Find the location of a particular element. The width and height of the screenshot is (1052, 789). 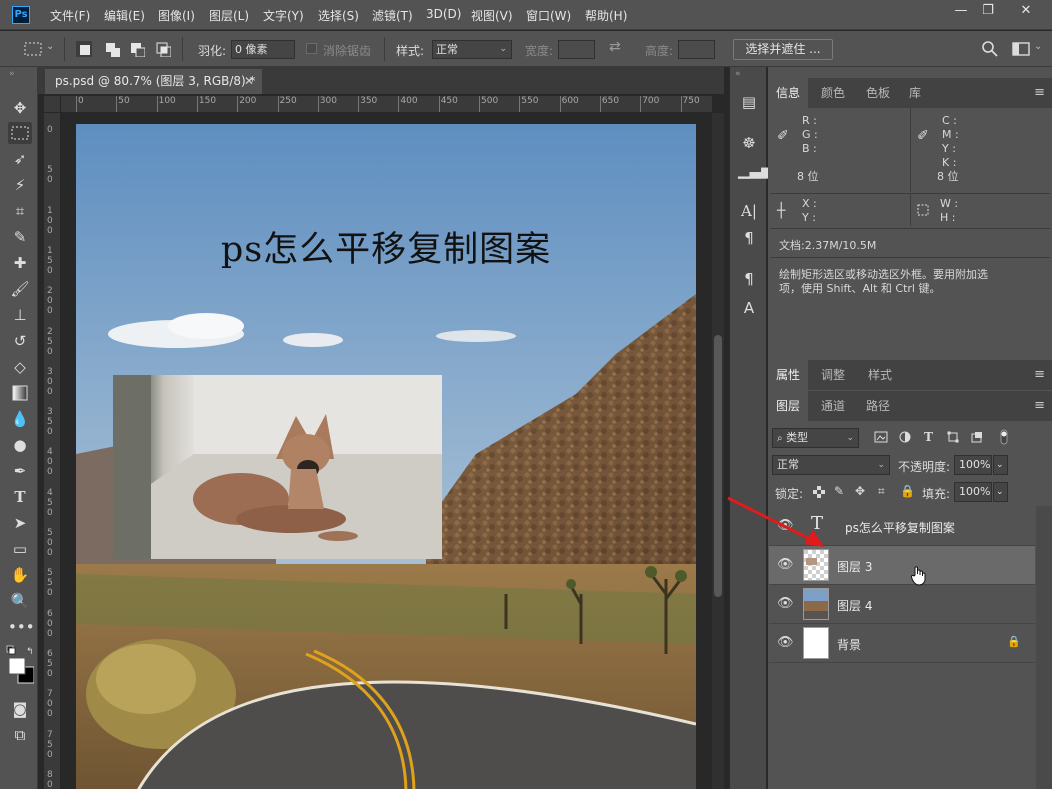

screen-mode-icon: ⧉ is located at coordinates (20, 735).